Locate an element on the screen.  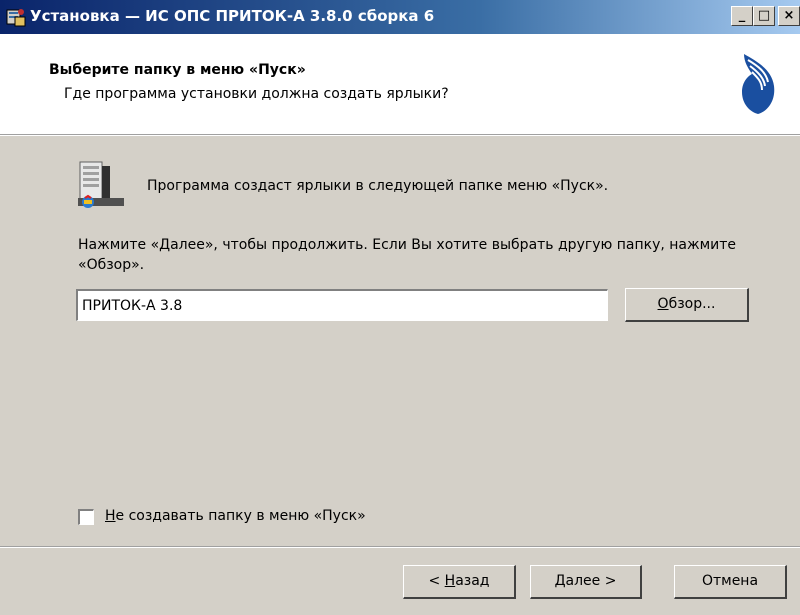
maximize-icon: □ is located at coordinates (764, 15).